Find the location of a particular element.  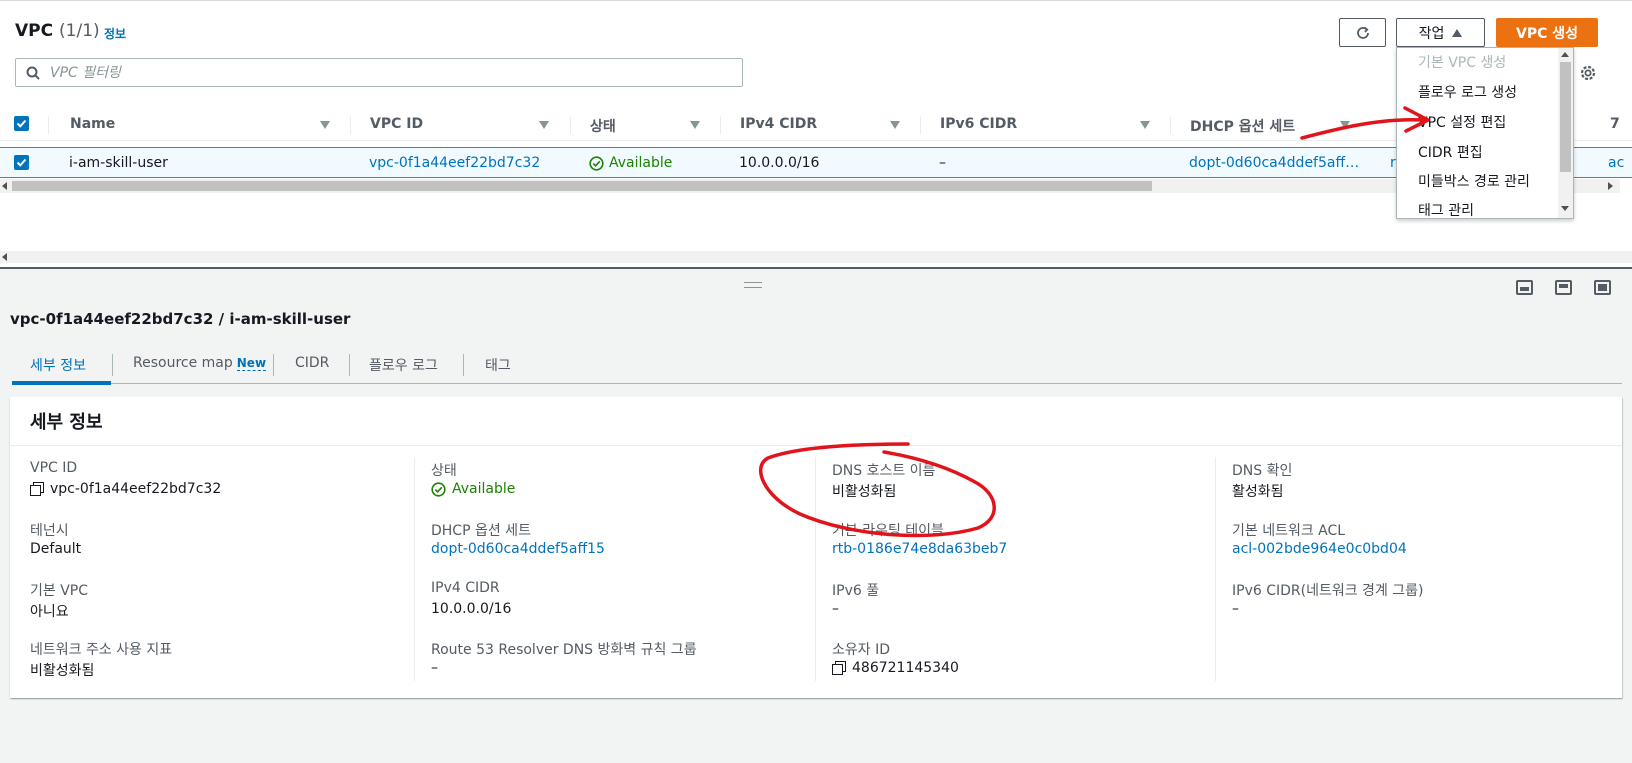

refresh-button is located at coordinates (1362, 32).